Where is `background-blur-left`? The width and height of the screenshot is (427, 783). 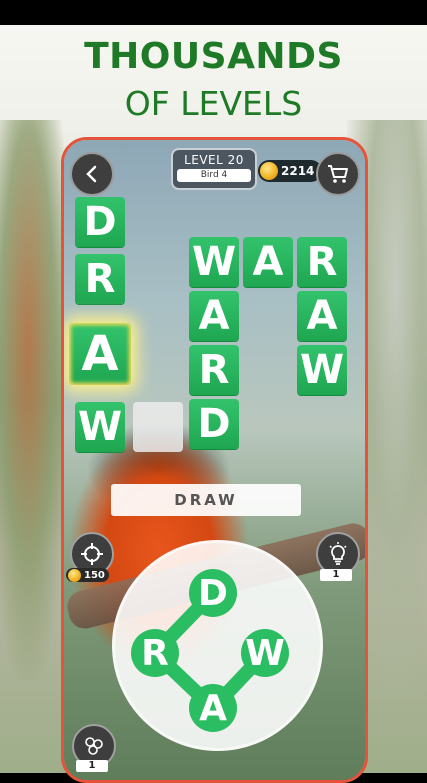 background-blur-left is located at coordinates (35, 400).